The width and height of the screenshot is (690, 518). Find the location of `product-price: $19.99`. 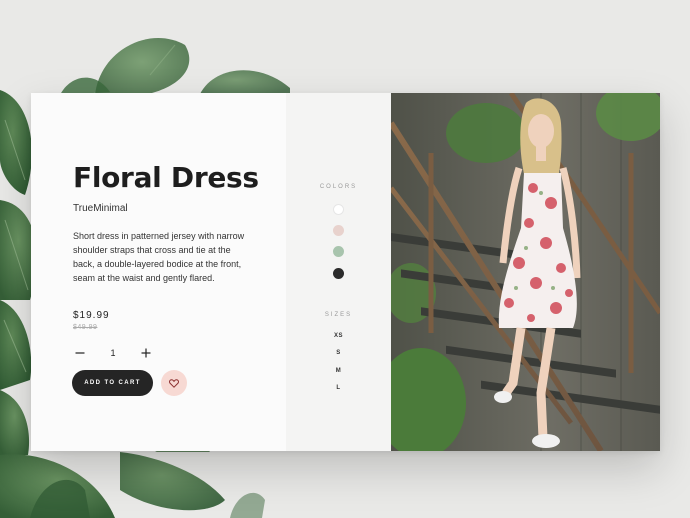

product-price: $19.99 is located at coordinates (91, 315).